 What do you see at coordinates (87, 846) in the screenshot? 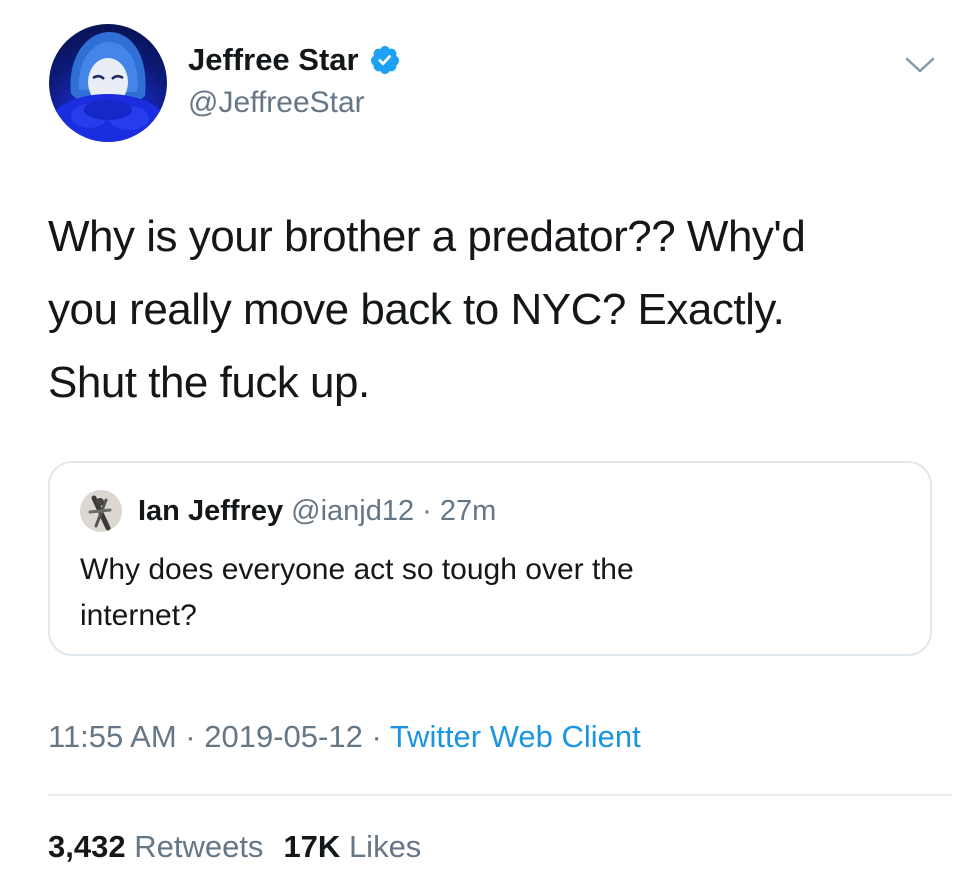
I see `retweets-count: 3,432` at bounding box center [87, 846].